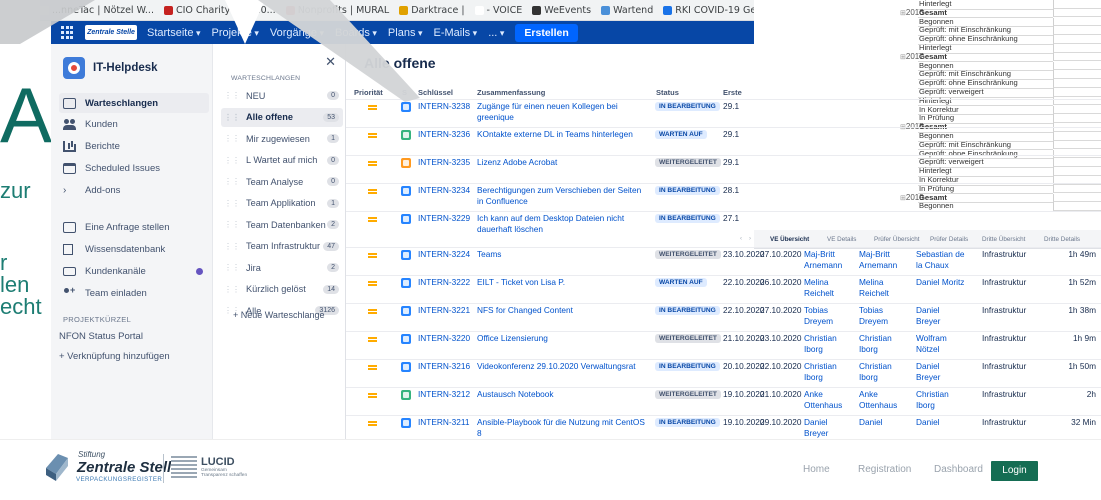 The image size is (1101, 500). Describe the element at coordinates (829, 372) in the screenshot. I see `reporter-link: Christian Iborg` at that location.